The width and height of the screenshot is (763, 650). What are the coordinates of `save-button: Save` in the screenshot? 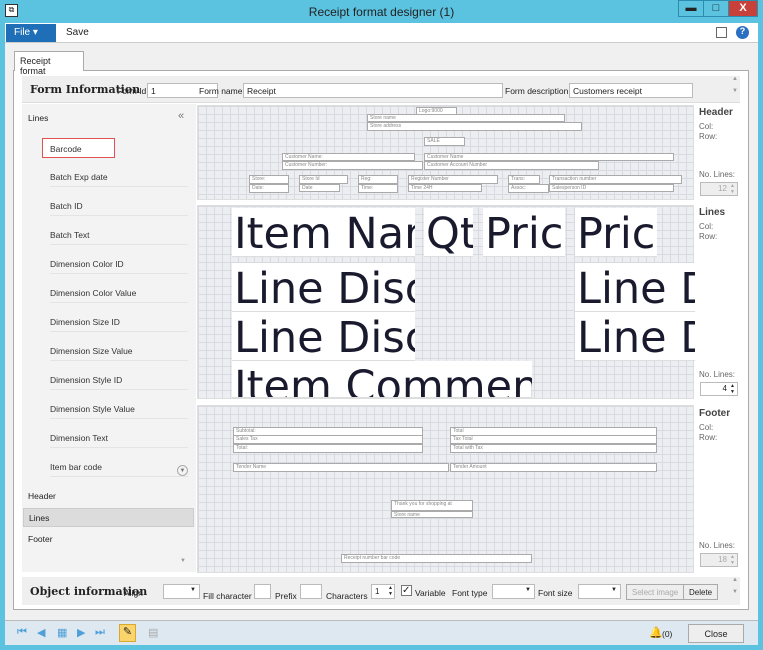 It's located at (77, 32).